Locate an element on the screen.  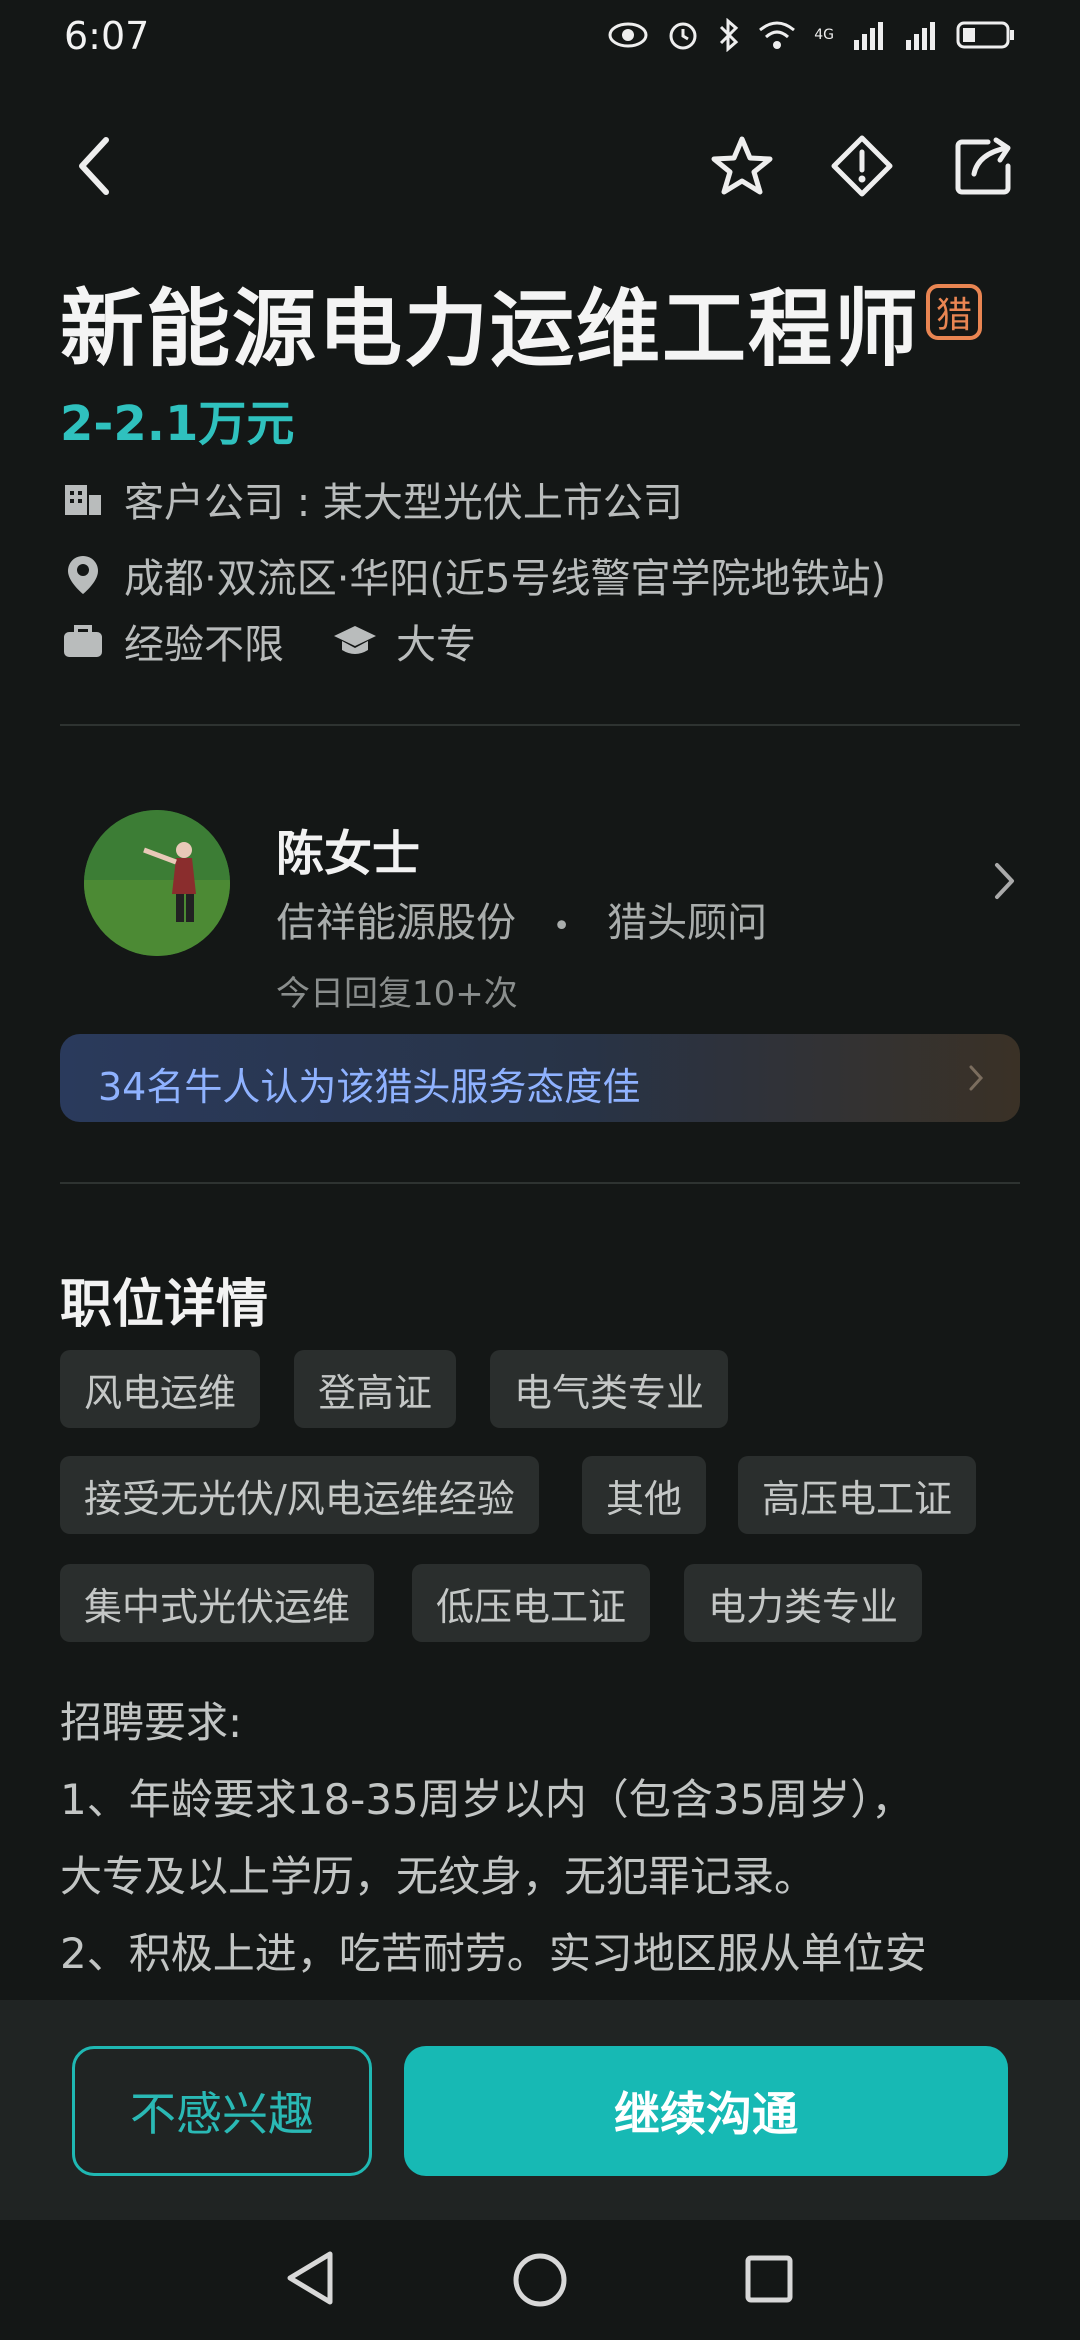
section-title: 职位详情 is located at coordinates (164, 1305).